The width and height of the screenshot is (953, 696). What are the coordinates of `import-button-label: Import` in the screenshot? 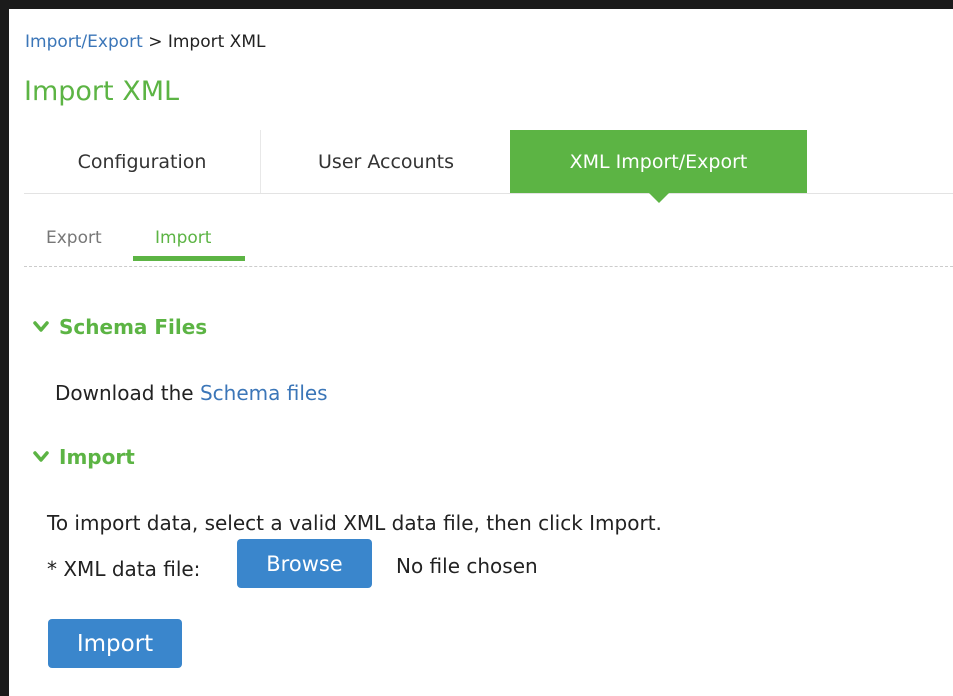 It's located at (115, 643).